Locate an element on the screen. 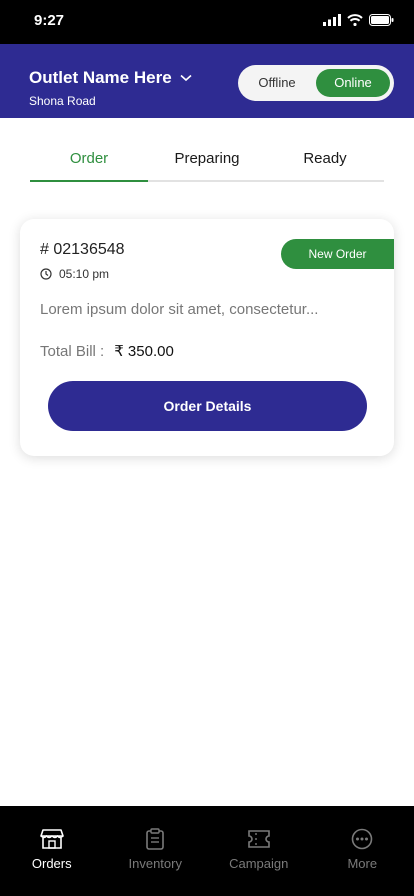 The width and height of the screenshot is (414, 896). status-time: 9:27 is located at coordinates (49, 20).